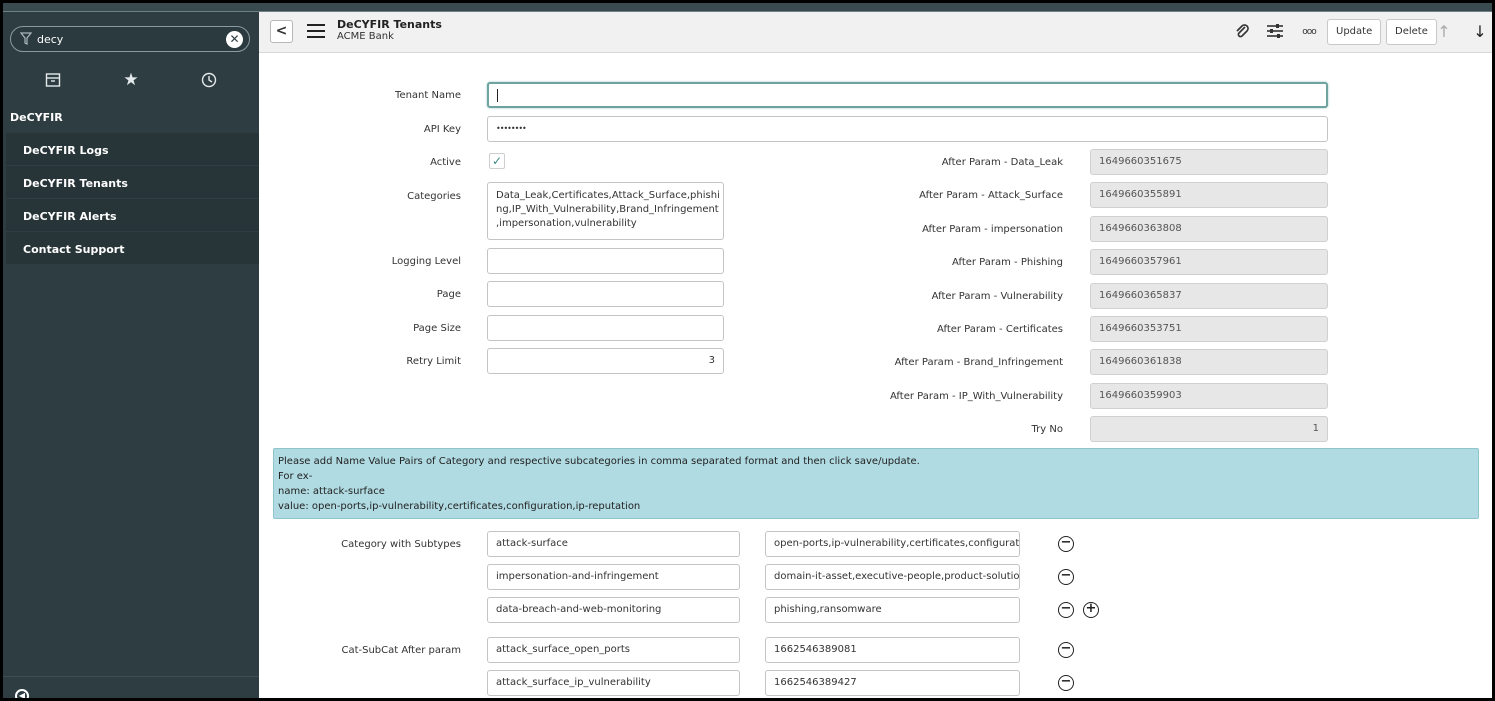  What do you see at coordinates (1209, 262) in the screenshot?
I see `after-param-phishing-field: 1649660357961` at bounding box center [1209, 262].